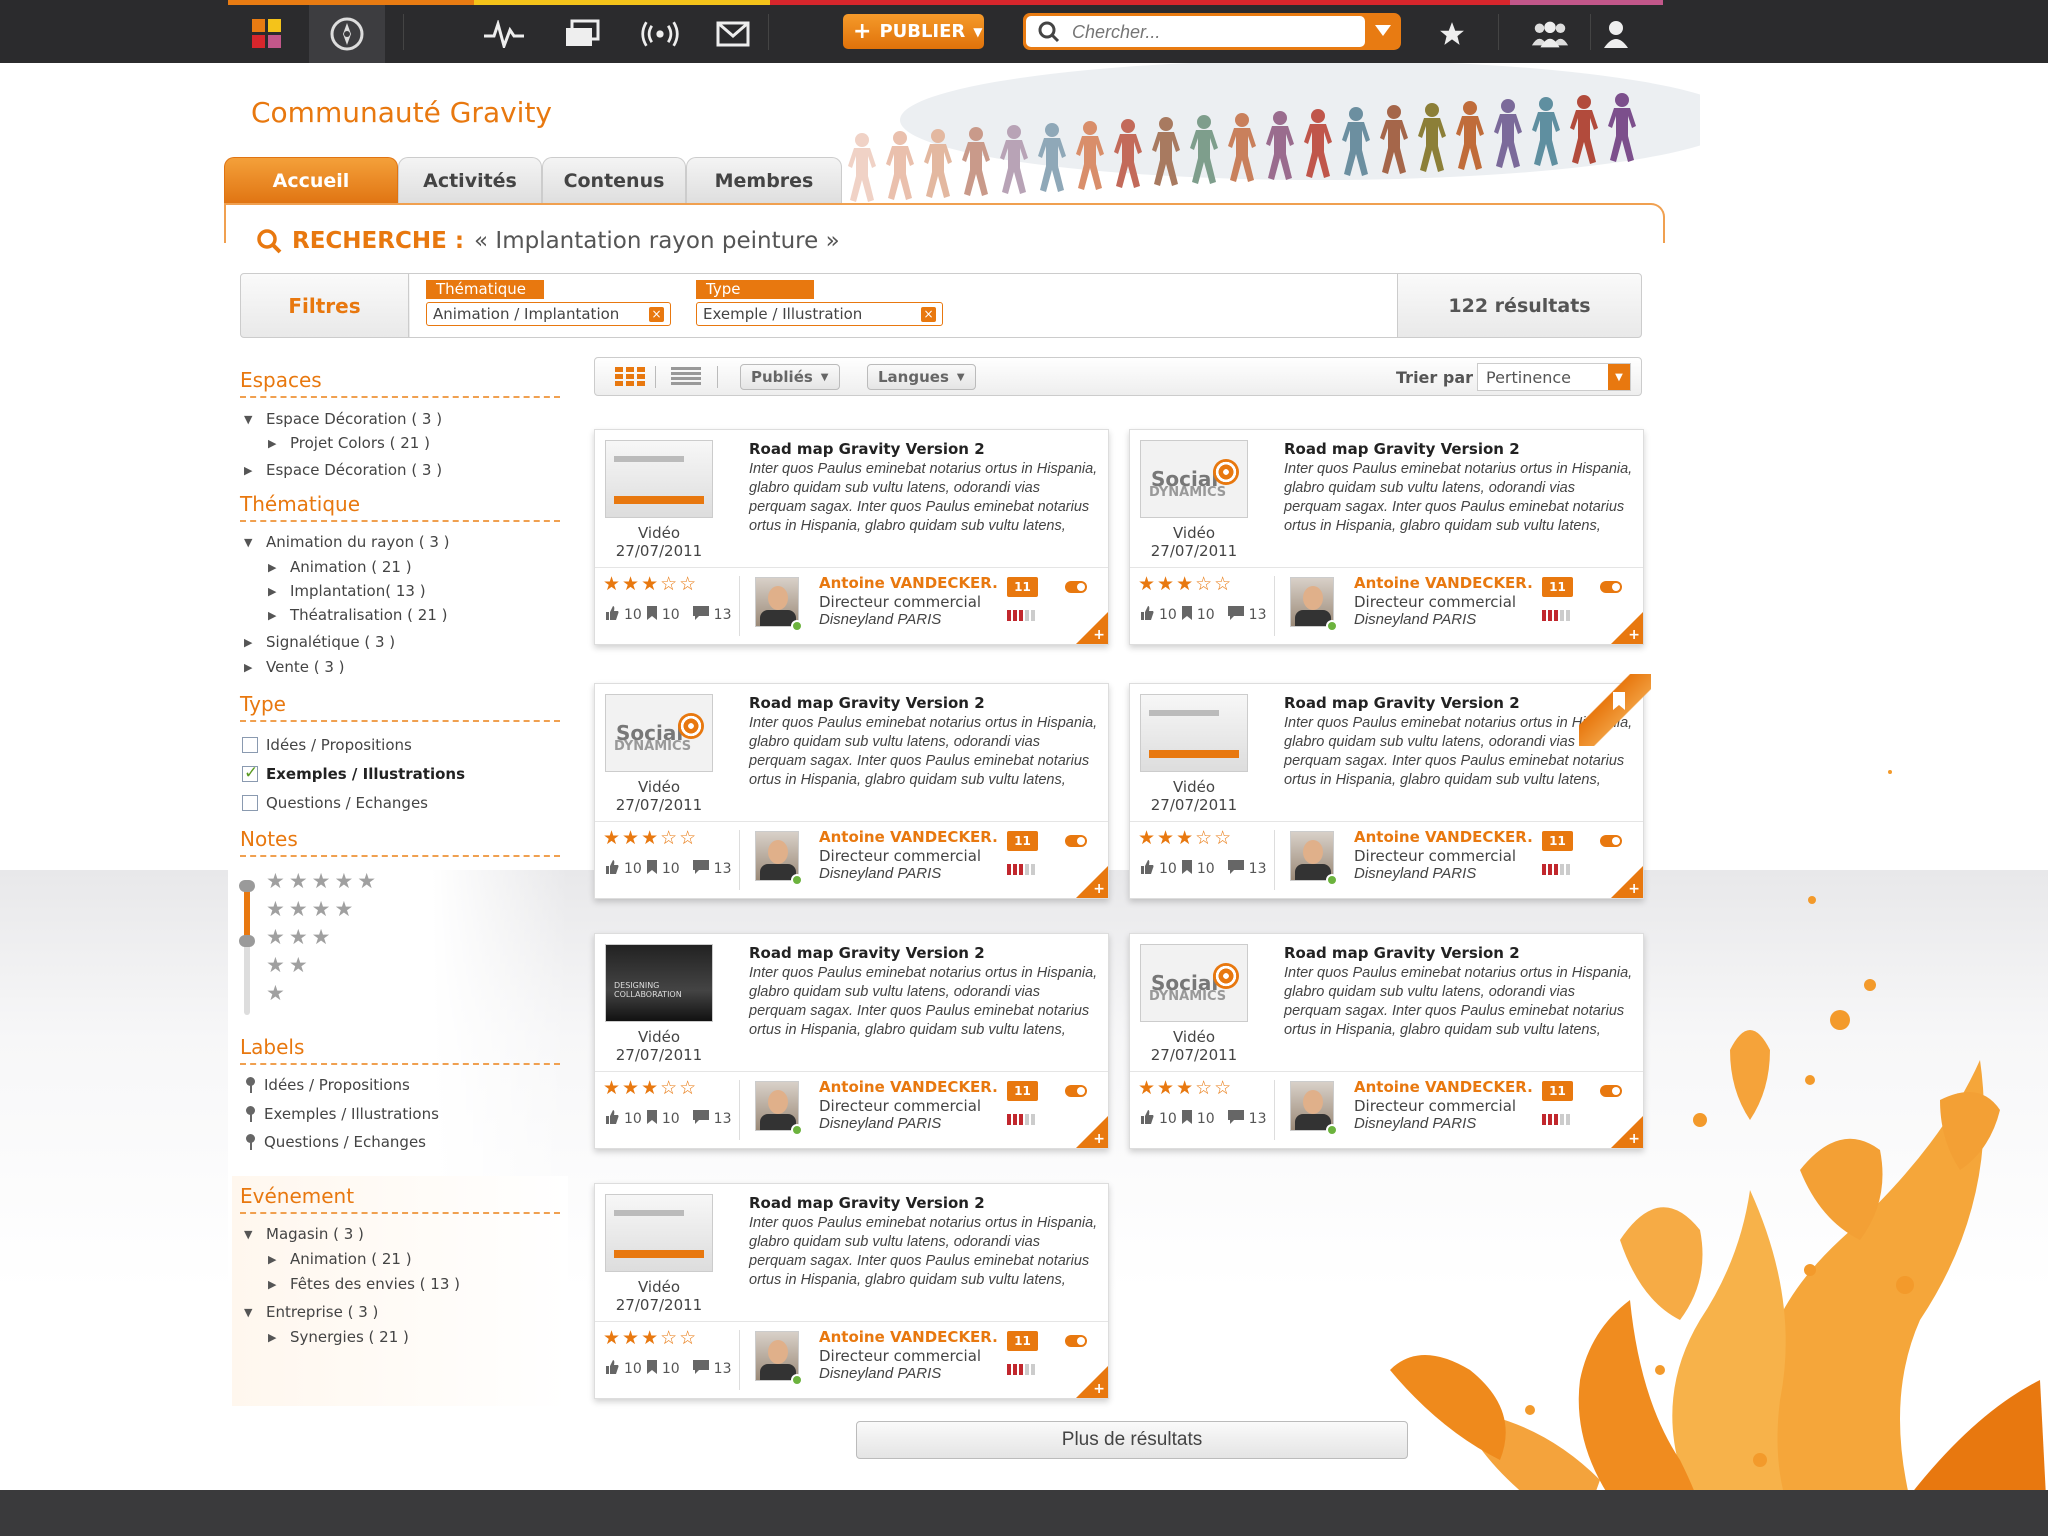  Describe the element at coordinates (311, 1312) in the screenshot. I see `tree-item: ▼ Entreprise ( 3 )` at that location.